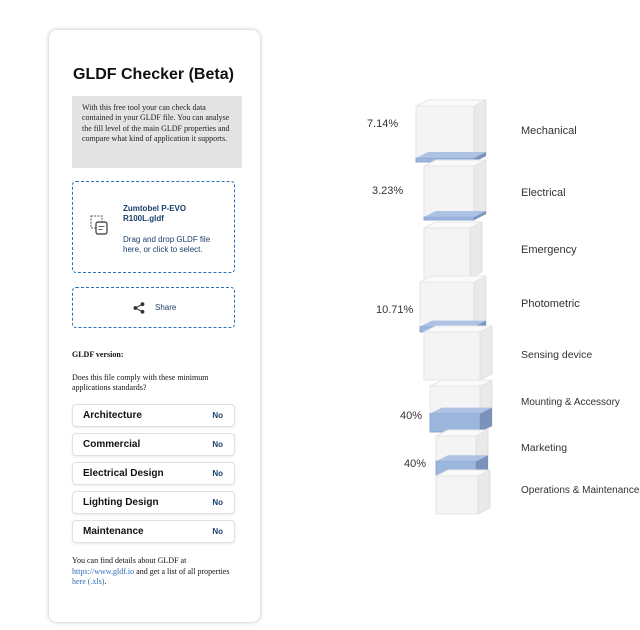 The image size is (640, 630). Describe the element at coordinates (557, 355) in the screenshot. I see `category-label-sensing-device: Sensing device` at that location.